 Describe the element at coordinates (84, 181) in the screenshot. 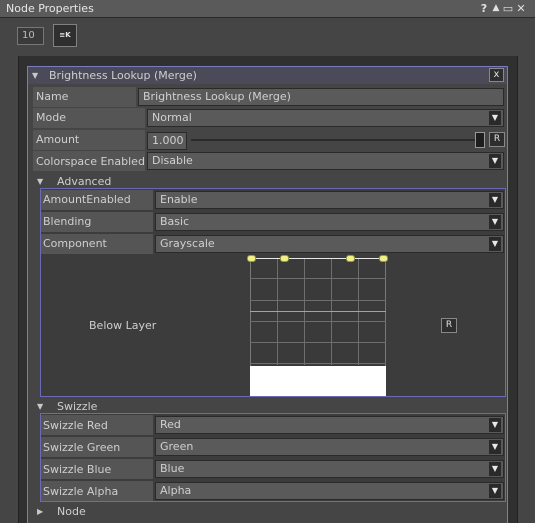

I see `advanced-title: Advanced` at that location.